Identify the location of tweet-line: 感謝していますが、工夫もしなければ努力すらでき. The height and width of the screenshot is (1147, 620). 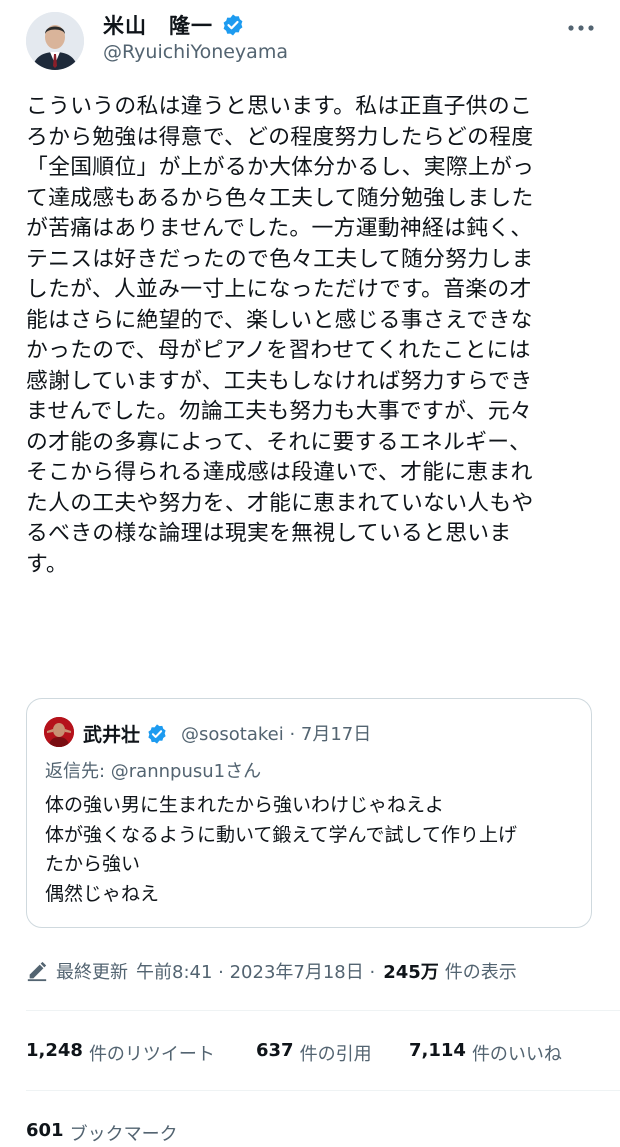
(279, 381).